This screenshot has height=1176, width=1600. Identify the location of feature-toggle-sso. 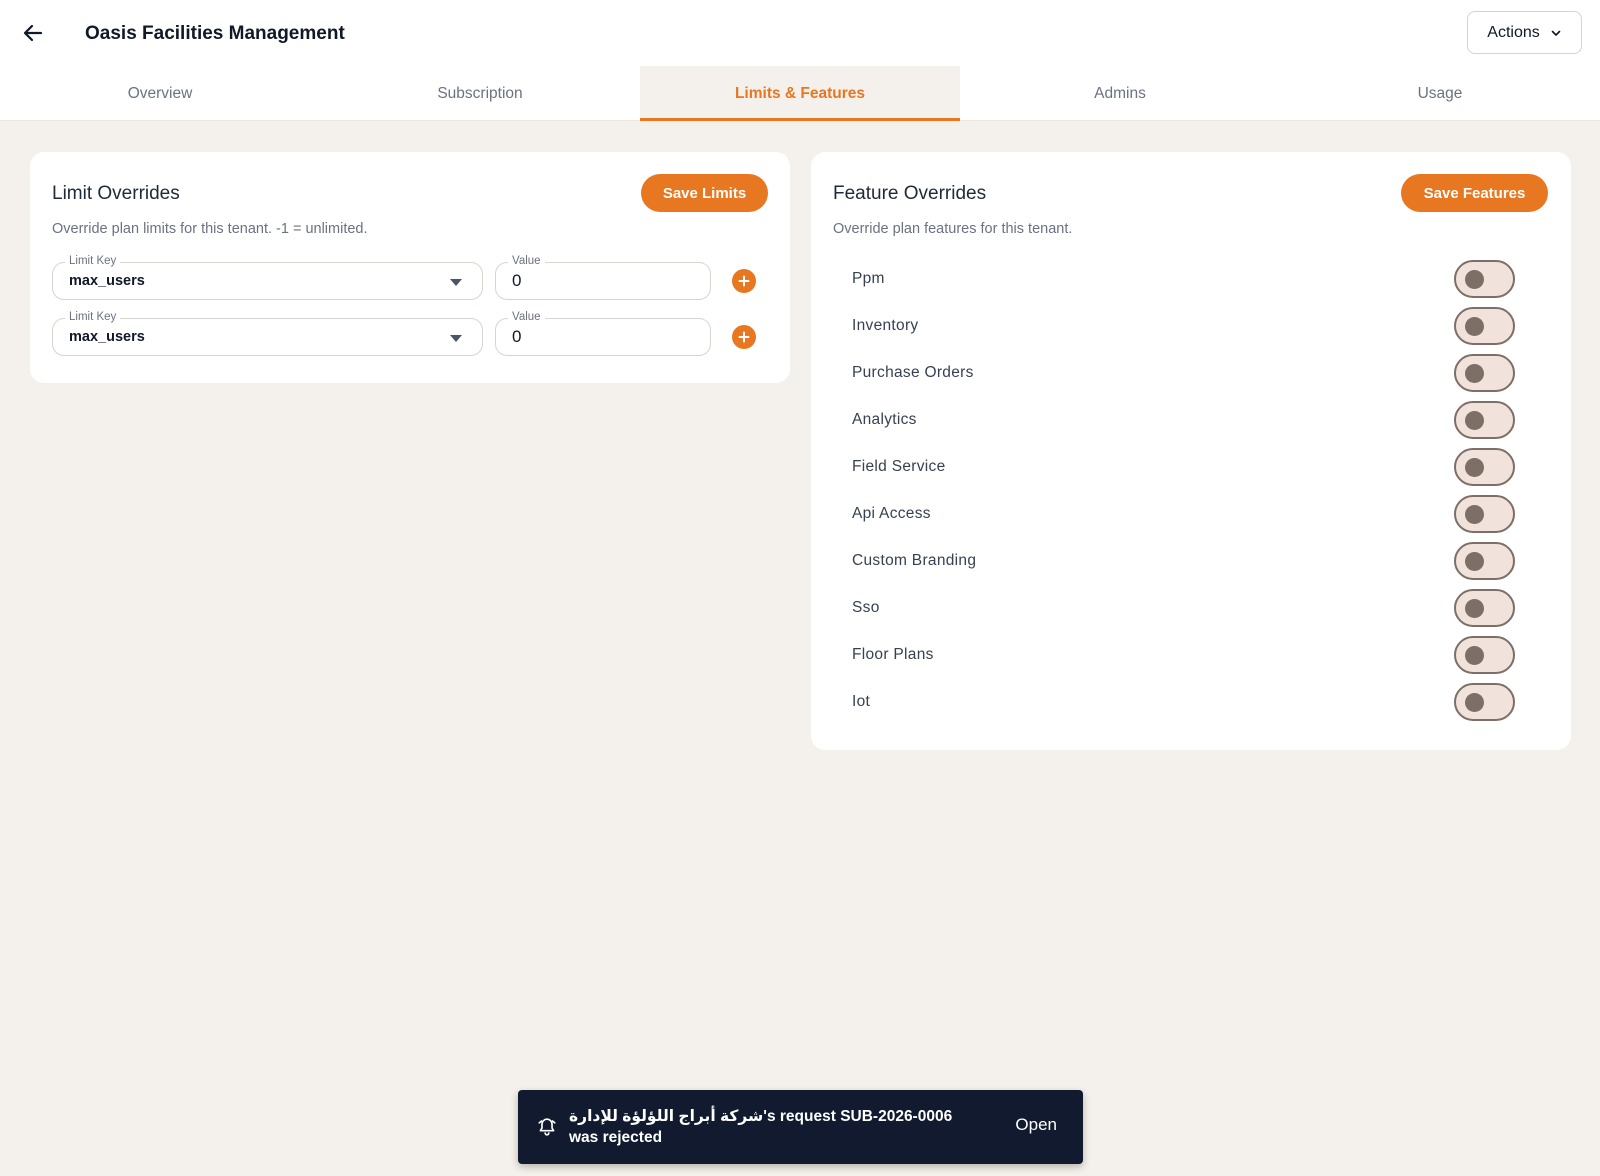
(1484, 608).